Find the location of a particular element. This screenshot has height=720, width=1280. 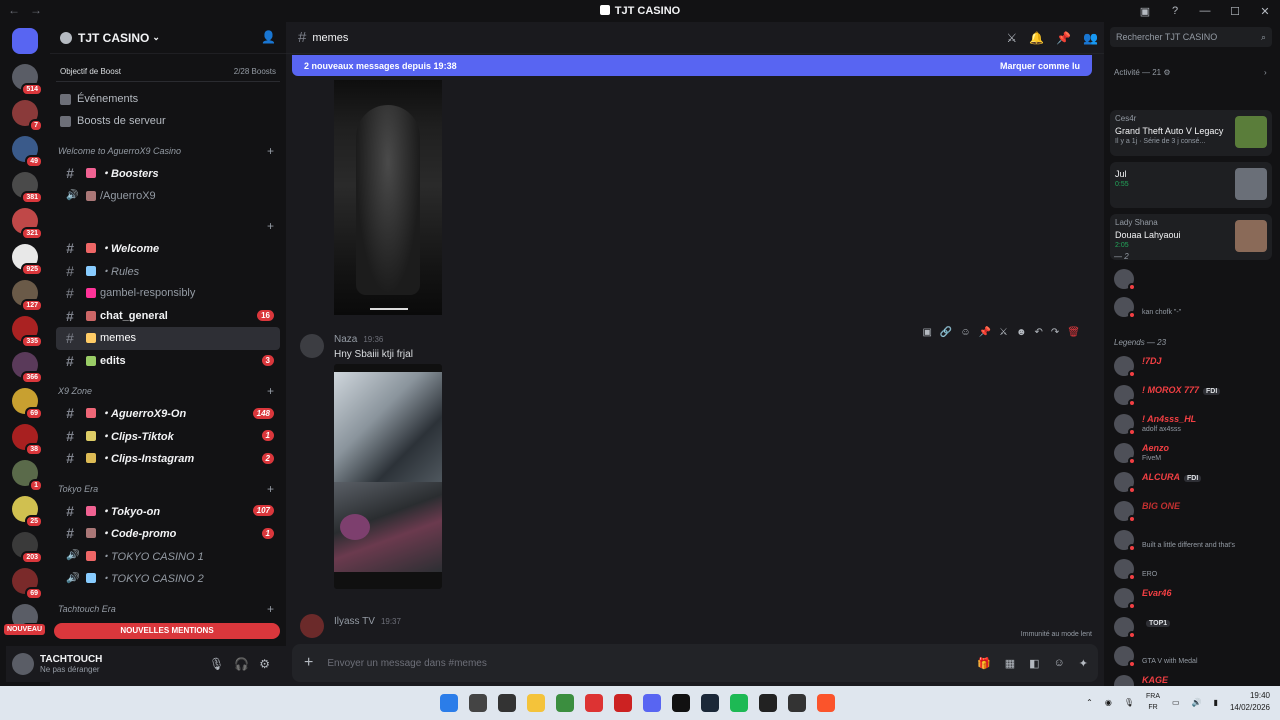

server-icon: 127 is located at coordinates (27, 296).